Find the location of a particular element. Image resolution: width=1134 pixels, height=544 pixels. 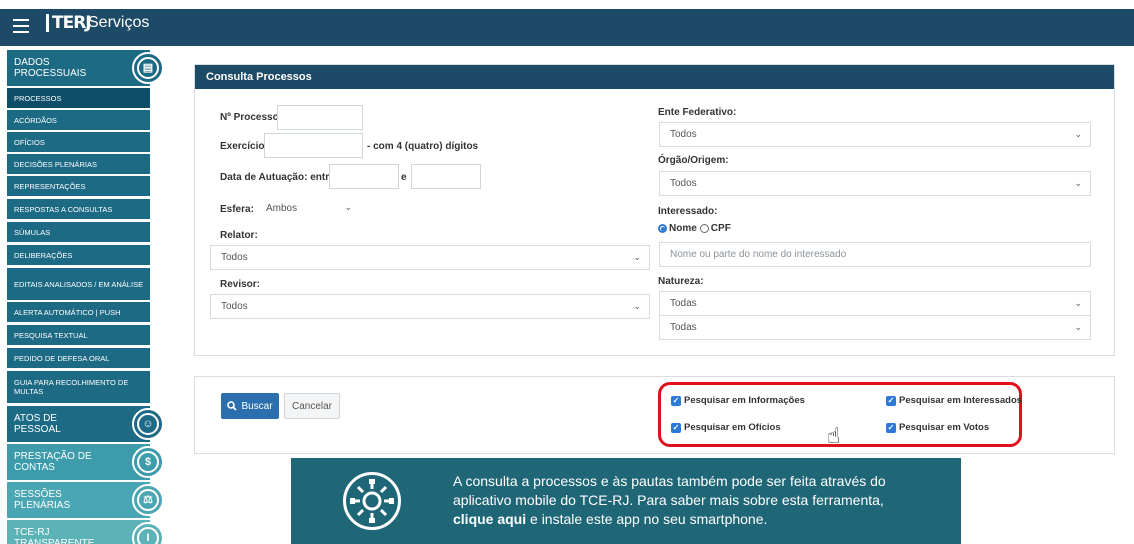

sidebar-item-respostas-consultas: RESPOSTAS A CONSULTAS is located at coordinates (78, 209).